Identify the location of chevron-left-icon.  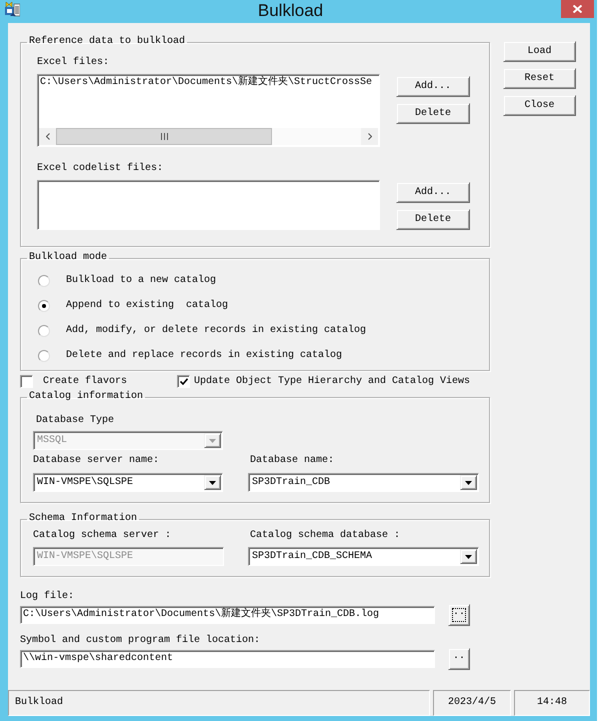
(48, 136).